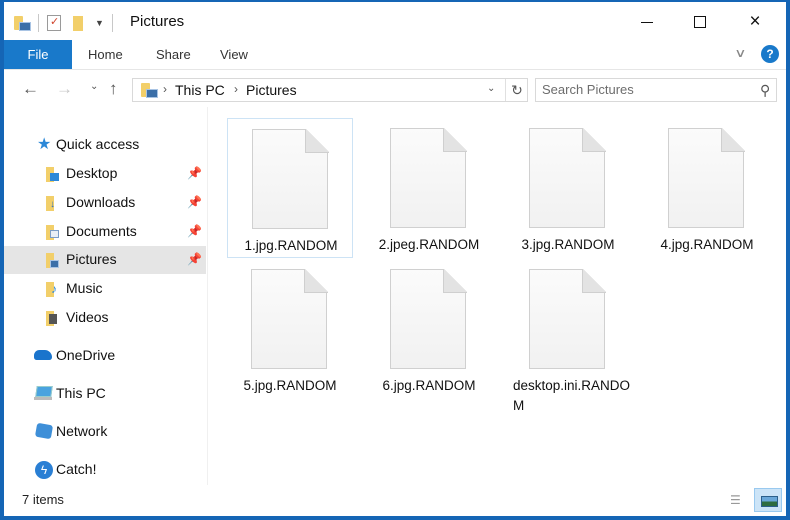 The height and width of the screenshot is (520, 790). What do you see at coordinates (87, 317) in the screenshot?
I see `sidebar-item-label: Videos` at bounding box center [87, 317].